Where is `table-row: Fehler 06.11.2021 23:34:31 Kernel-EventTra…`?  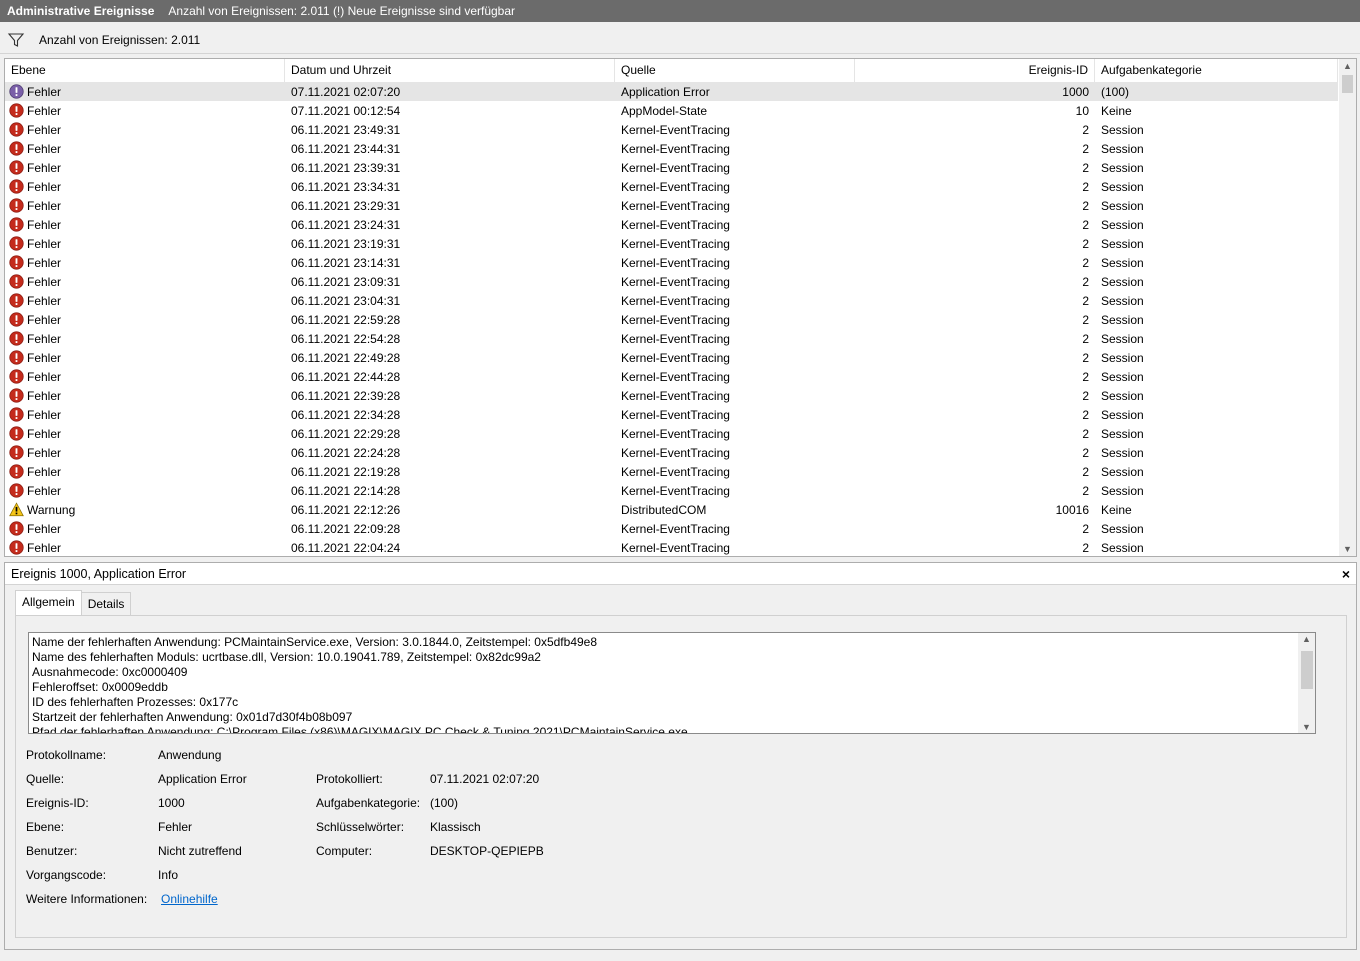
table-row: Fehler 06.11.2021 23:34:31 Kernel-EventTra… is located at coordinates (671, 186).